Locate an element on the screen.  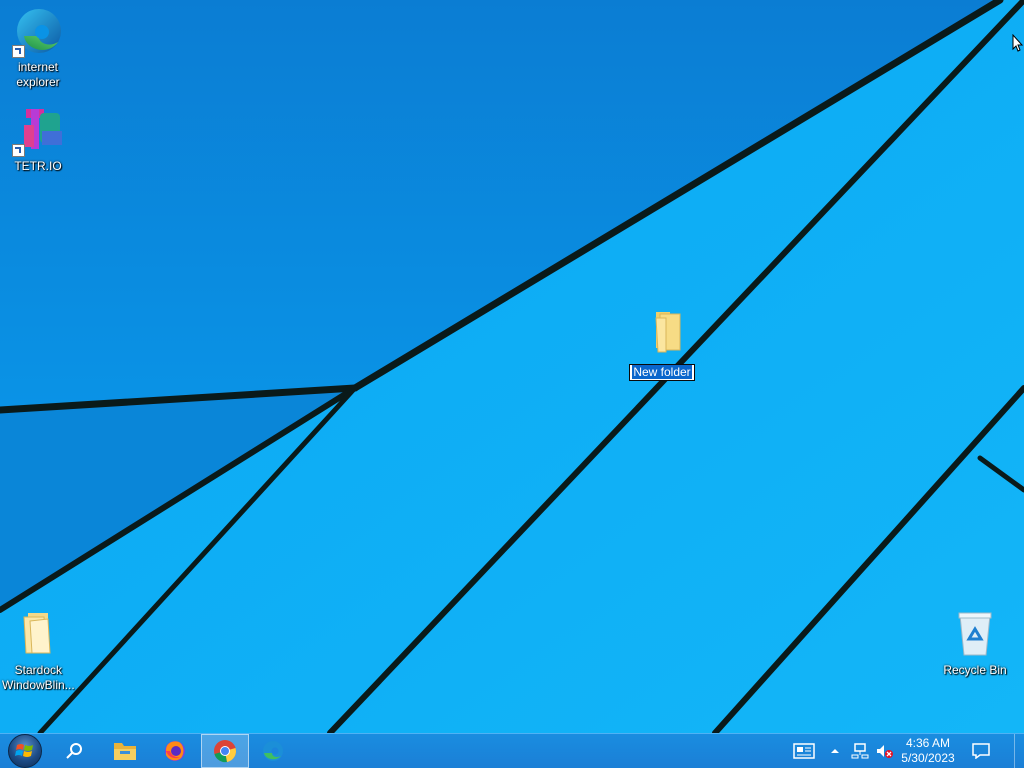
taskbar: 4:36 AM 5/30/2023 is located at coordinates (512, 750).